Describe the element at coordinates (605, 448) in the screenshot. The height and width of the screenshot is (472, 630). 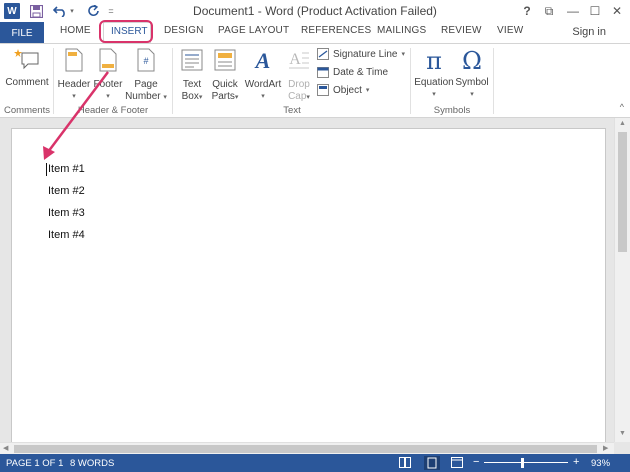
I see `scroll-right-icon: ▶` at that location.